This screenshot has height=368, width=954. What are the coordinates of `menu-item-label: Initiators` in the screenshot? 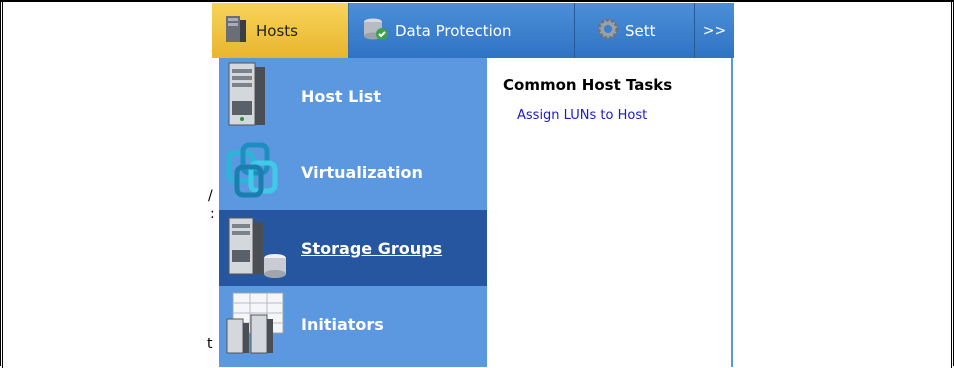 It's located at (342, 324).